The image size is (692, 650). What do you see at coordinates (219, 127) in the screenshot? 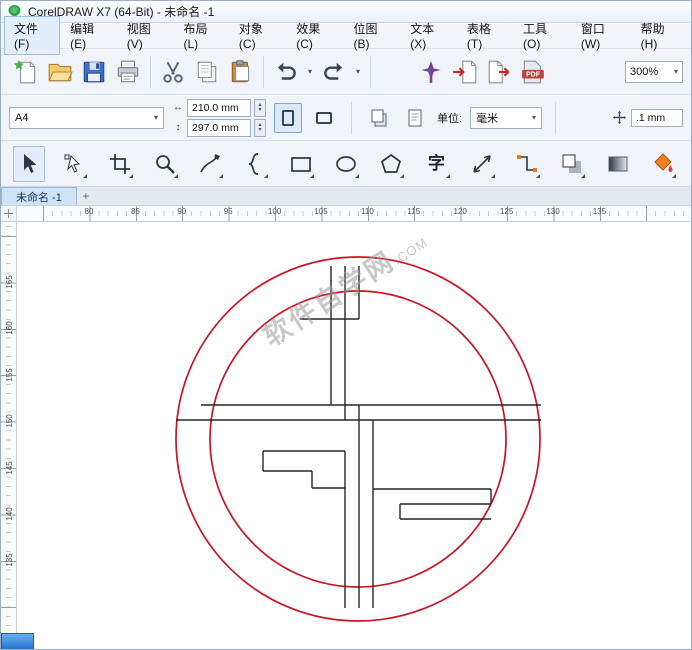
I see `page-height-input: 297.0 mm` at bounding box center [219, 127].